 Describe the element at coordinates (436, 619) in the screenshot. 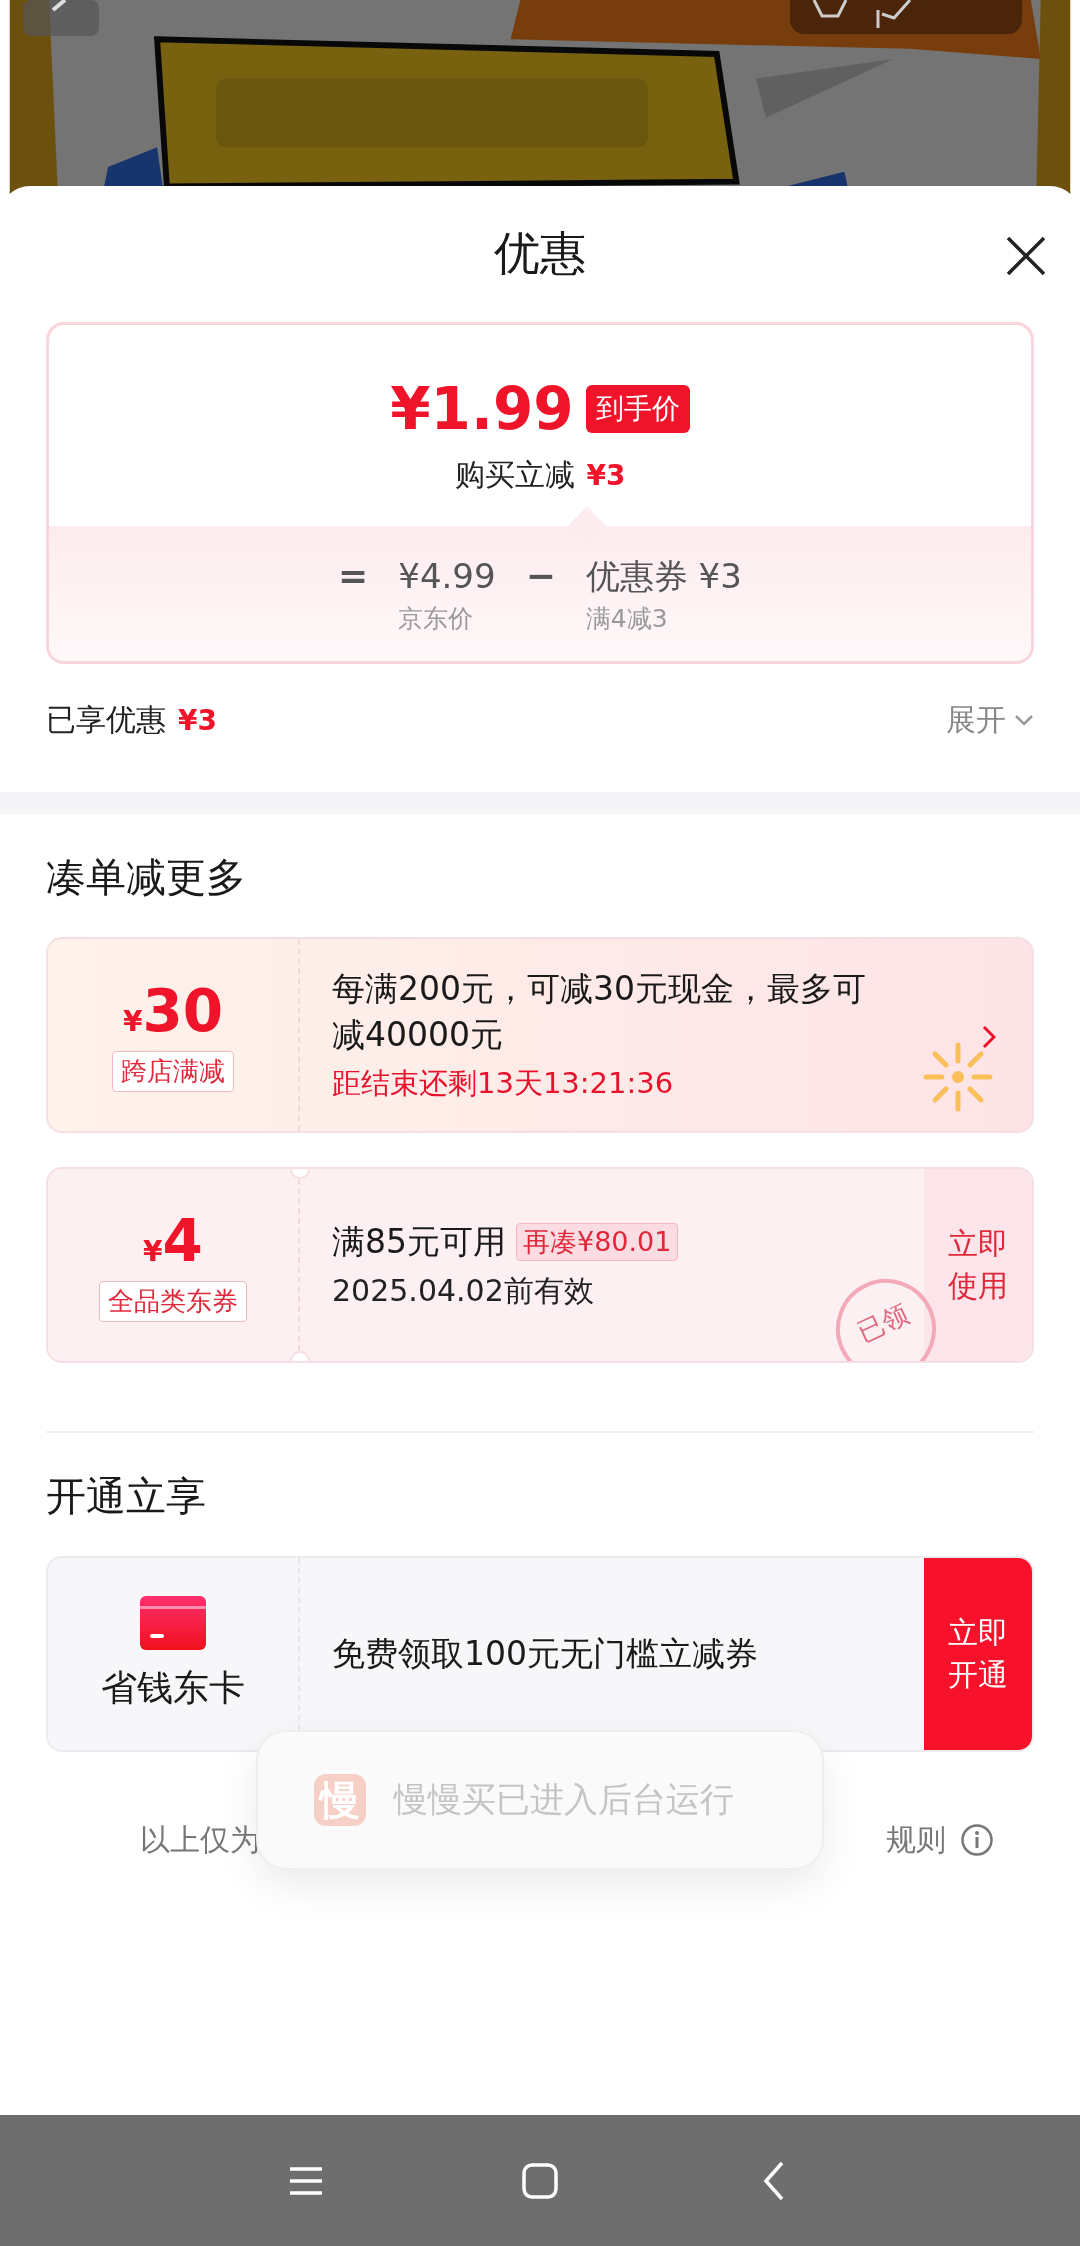

I see `price-caption: 京东价` at that location.